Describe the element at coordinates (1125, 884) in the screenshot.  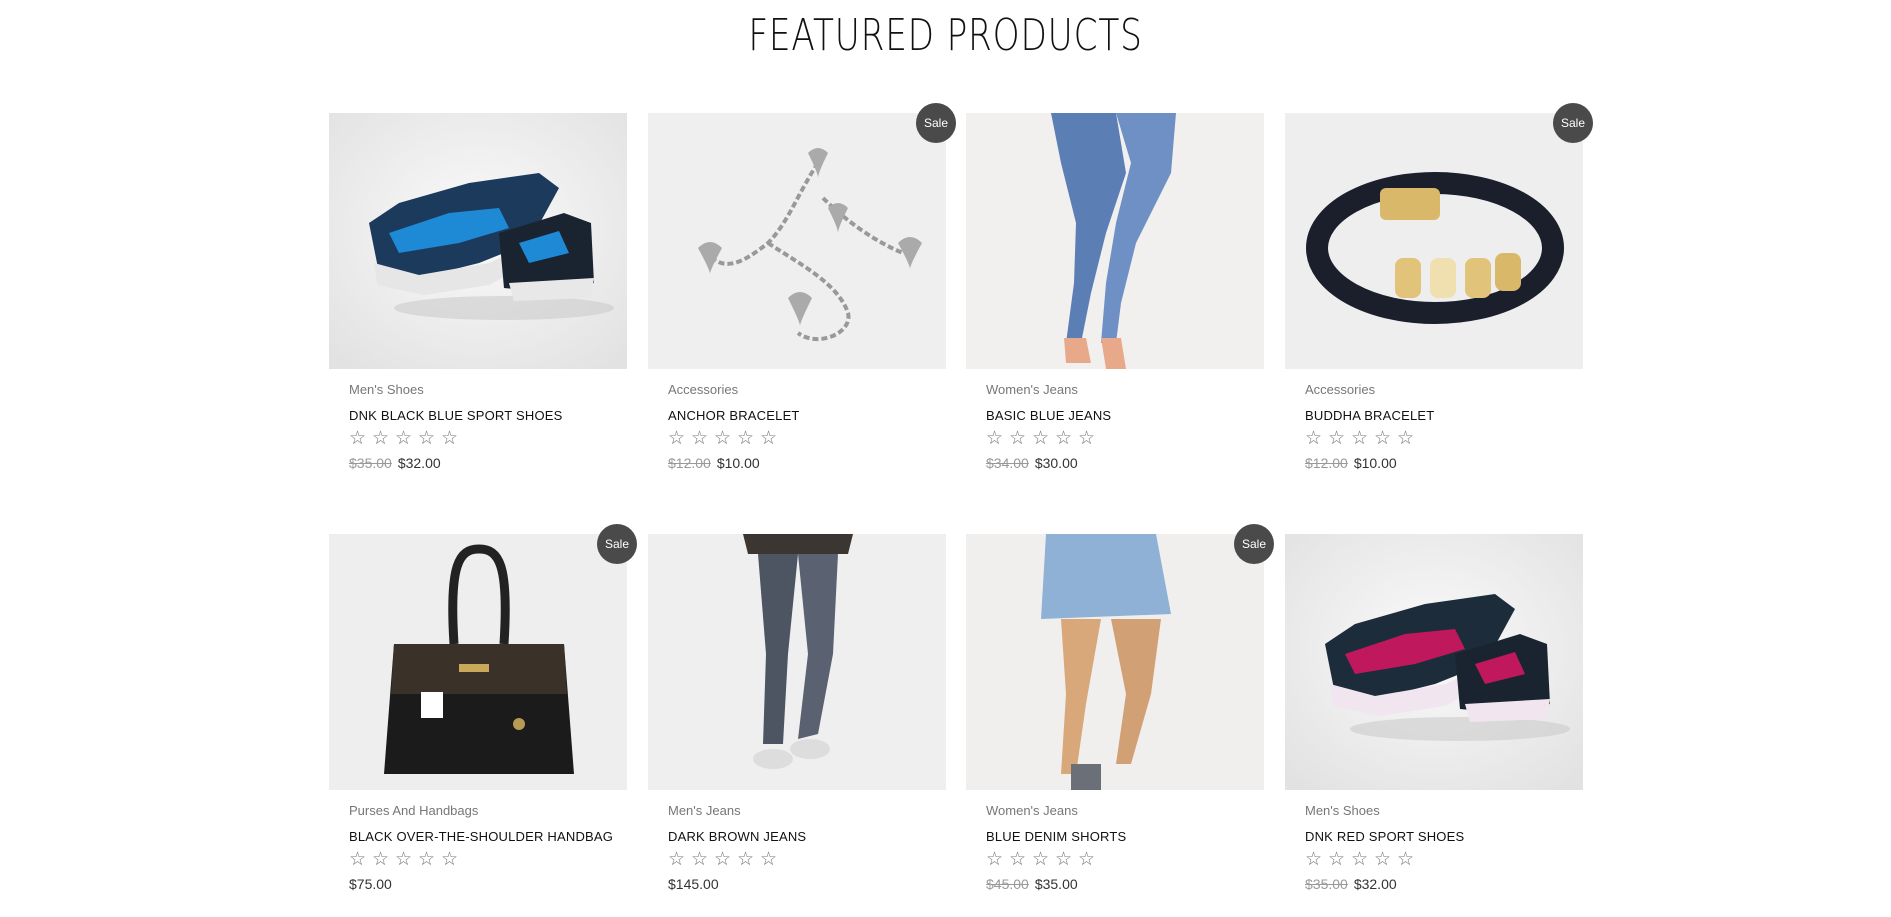
I see `product-price: $45.00 $35.00` at that location.